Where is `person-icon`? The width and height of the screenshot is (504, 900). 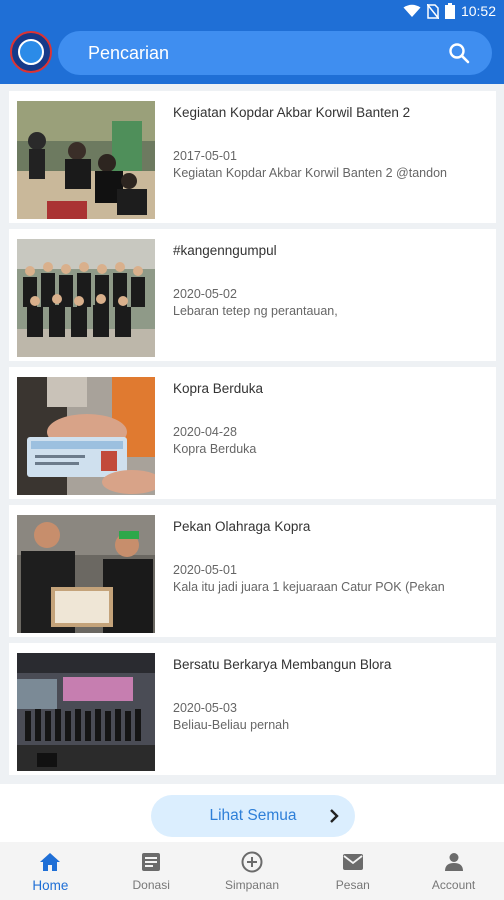
person-icon is located at coordinates (453, 862).